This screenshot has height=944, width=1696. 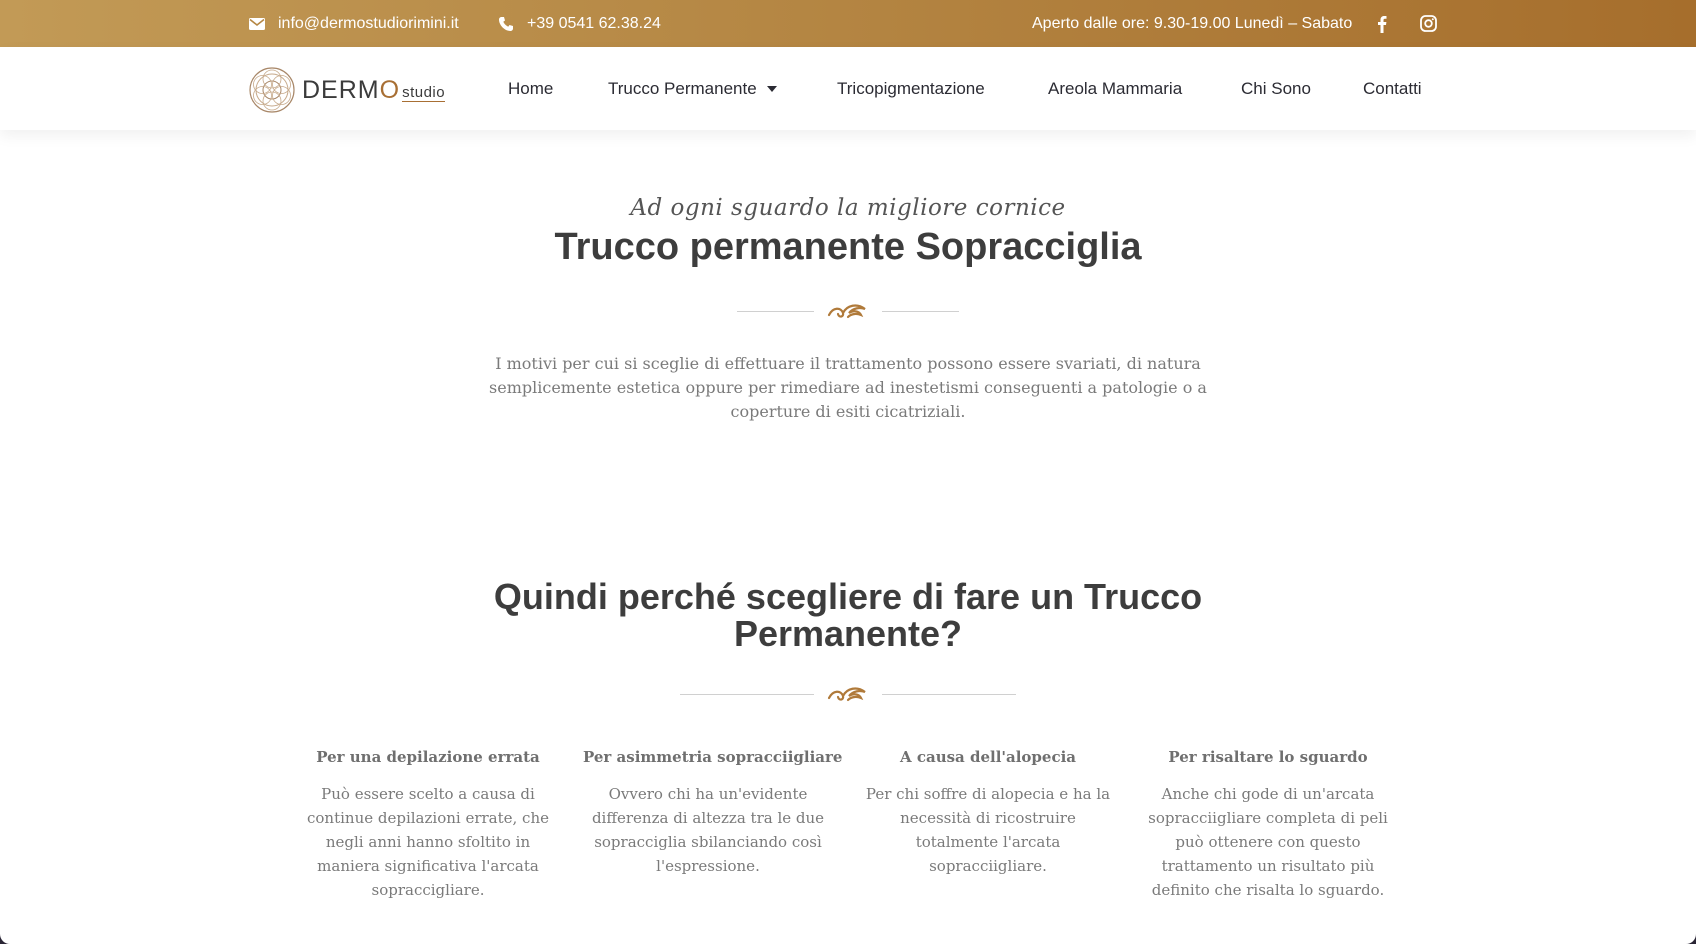 What do you see at coordinates (1276, 88) in the screenshot?
I see `nav-chi-sono: Chi Sono` at bounding box center [1276, 88].